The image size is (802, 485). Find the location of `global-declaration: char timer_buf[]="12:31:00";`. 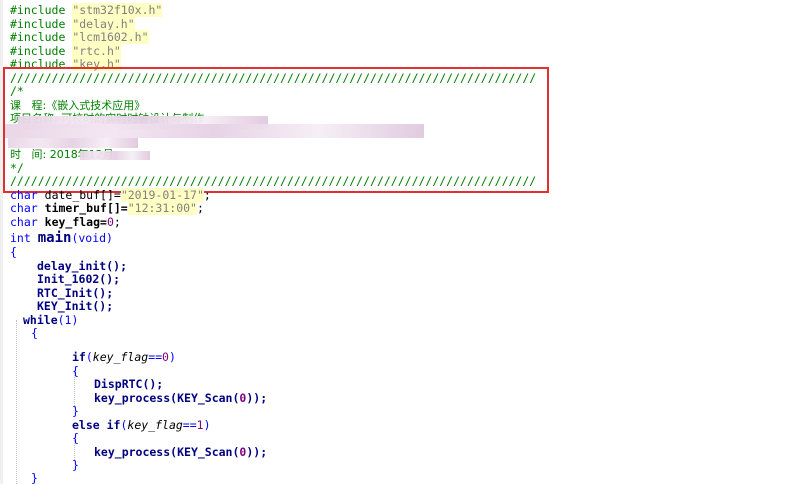

global-declaration: char timer_buf[]="12:31:00"; is located at coordinates (107, 208).